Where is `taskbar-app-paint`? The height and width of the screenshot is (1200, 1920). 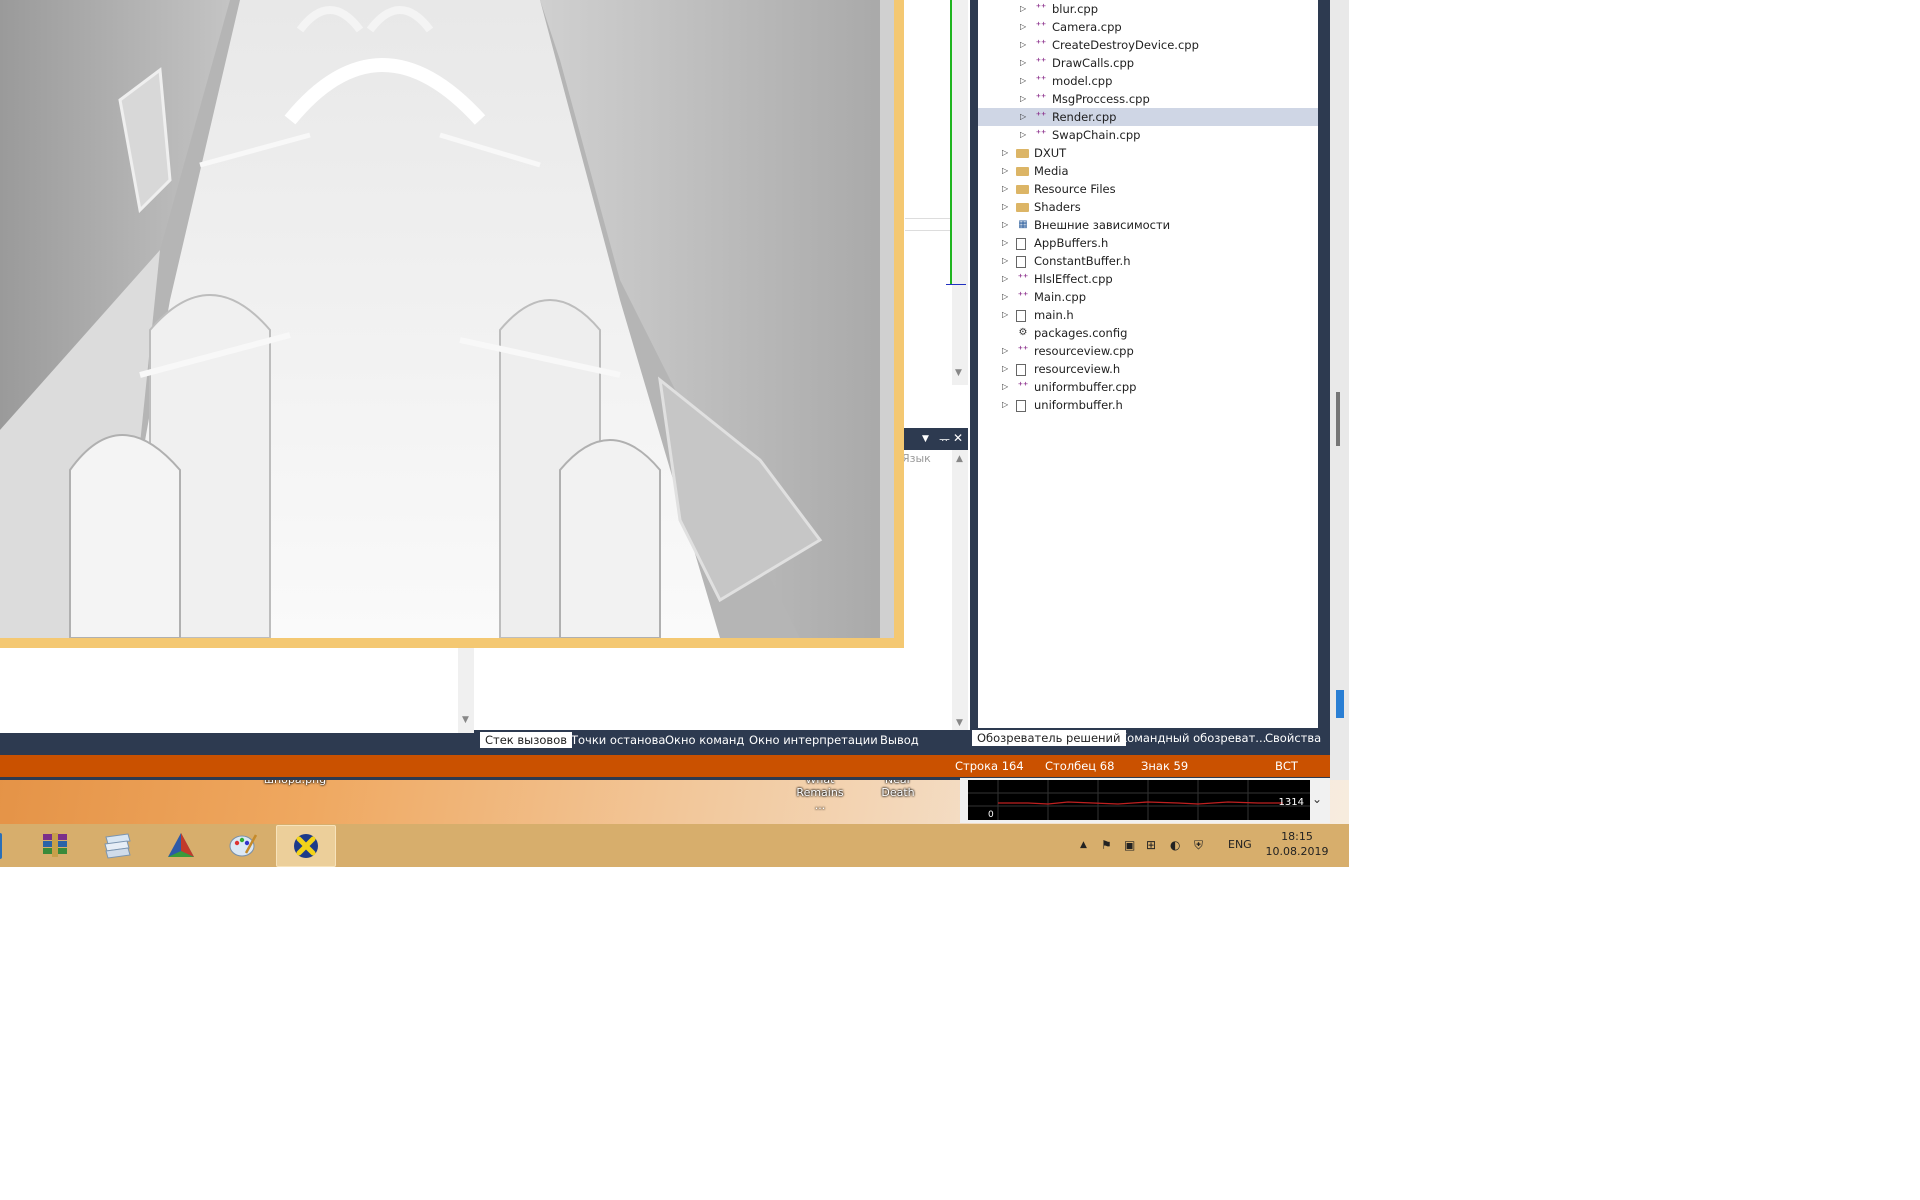 taskbar-app-paint is located at coordinates (243, 845).